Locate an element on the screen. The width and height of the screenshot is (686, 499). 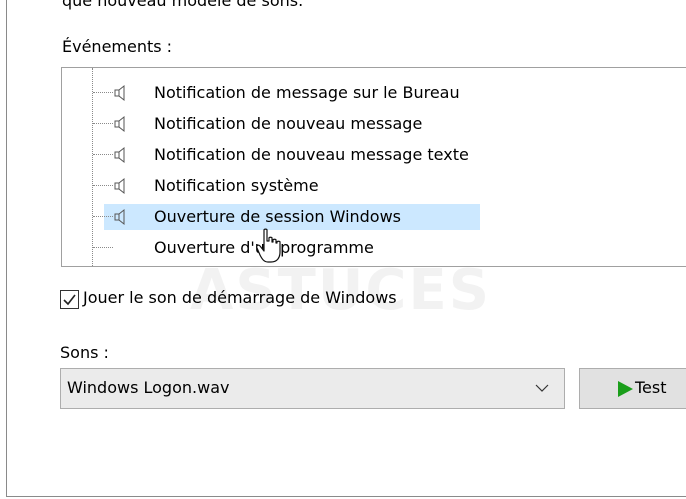
sound-select: Windows Logon.wav is located at coordinates (312, 388).